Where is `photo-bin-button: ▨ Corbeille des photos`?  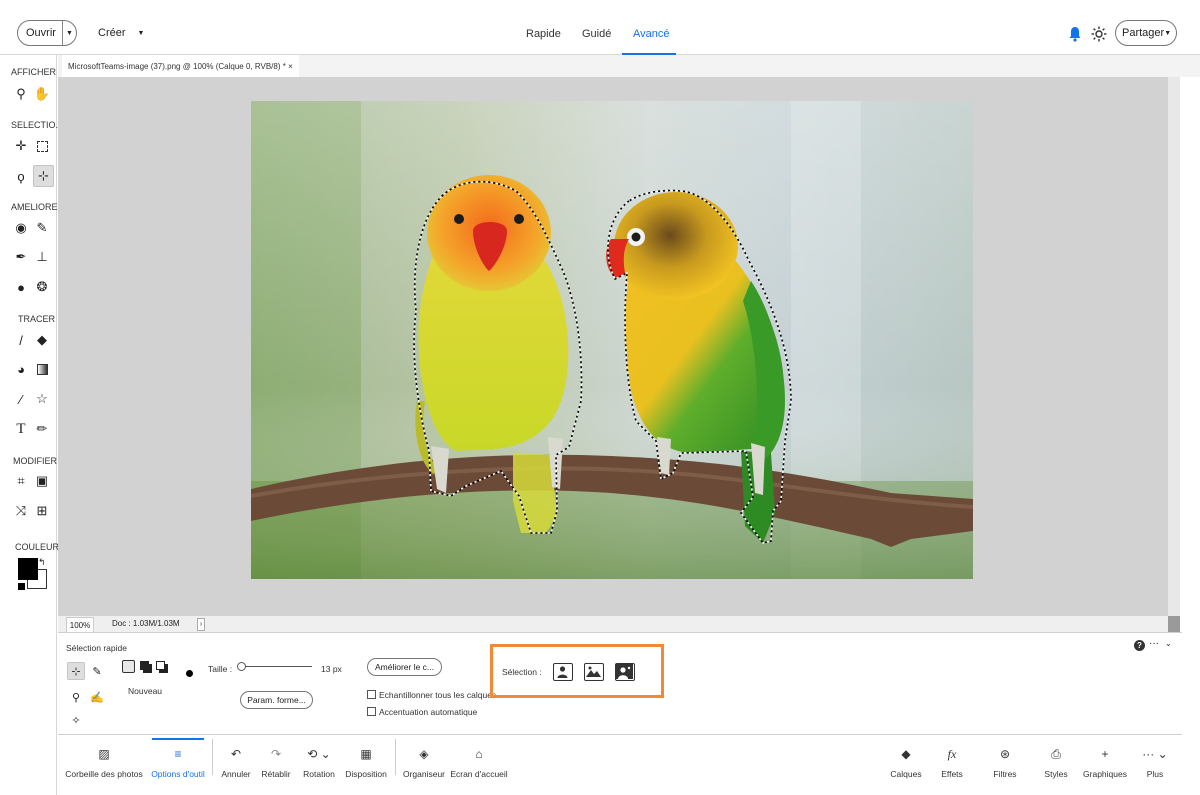 photo-bin-button: ▨ Corbeille des photos is located at coordinates (104, 757).